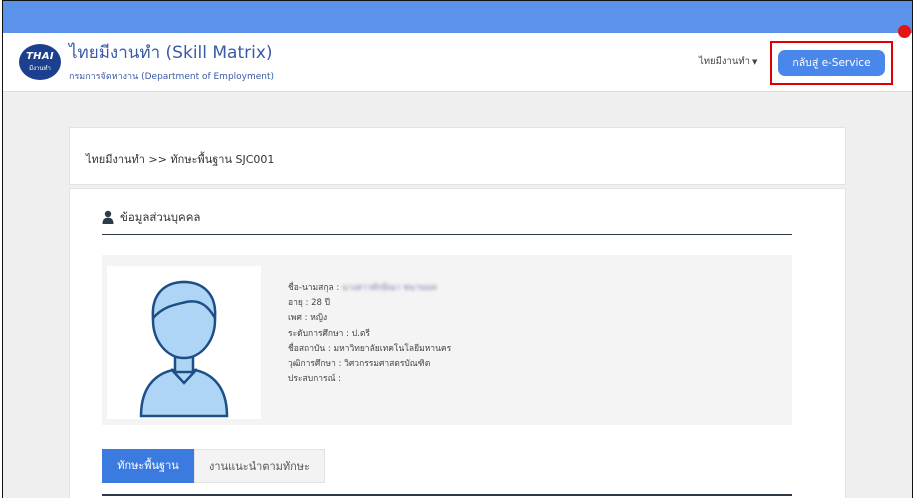 The height and width of the screenshot is (498, 915). What do you see at coordinates (389, 288) in the screenshot?
I see `info-value: นางสาวทักษิณา ชนานนท` at bounding box center [389, 288].